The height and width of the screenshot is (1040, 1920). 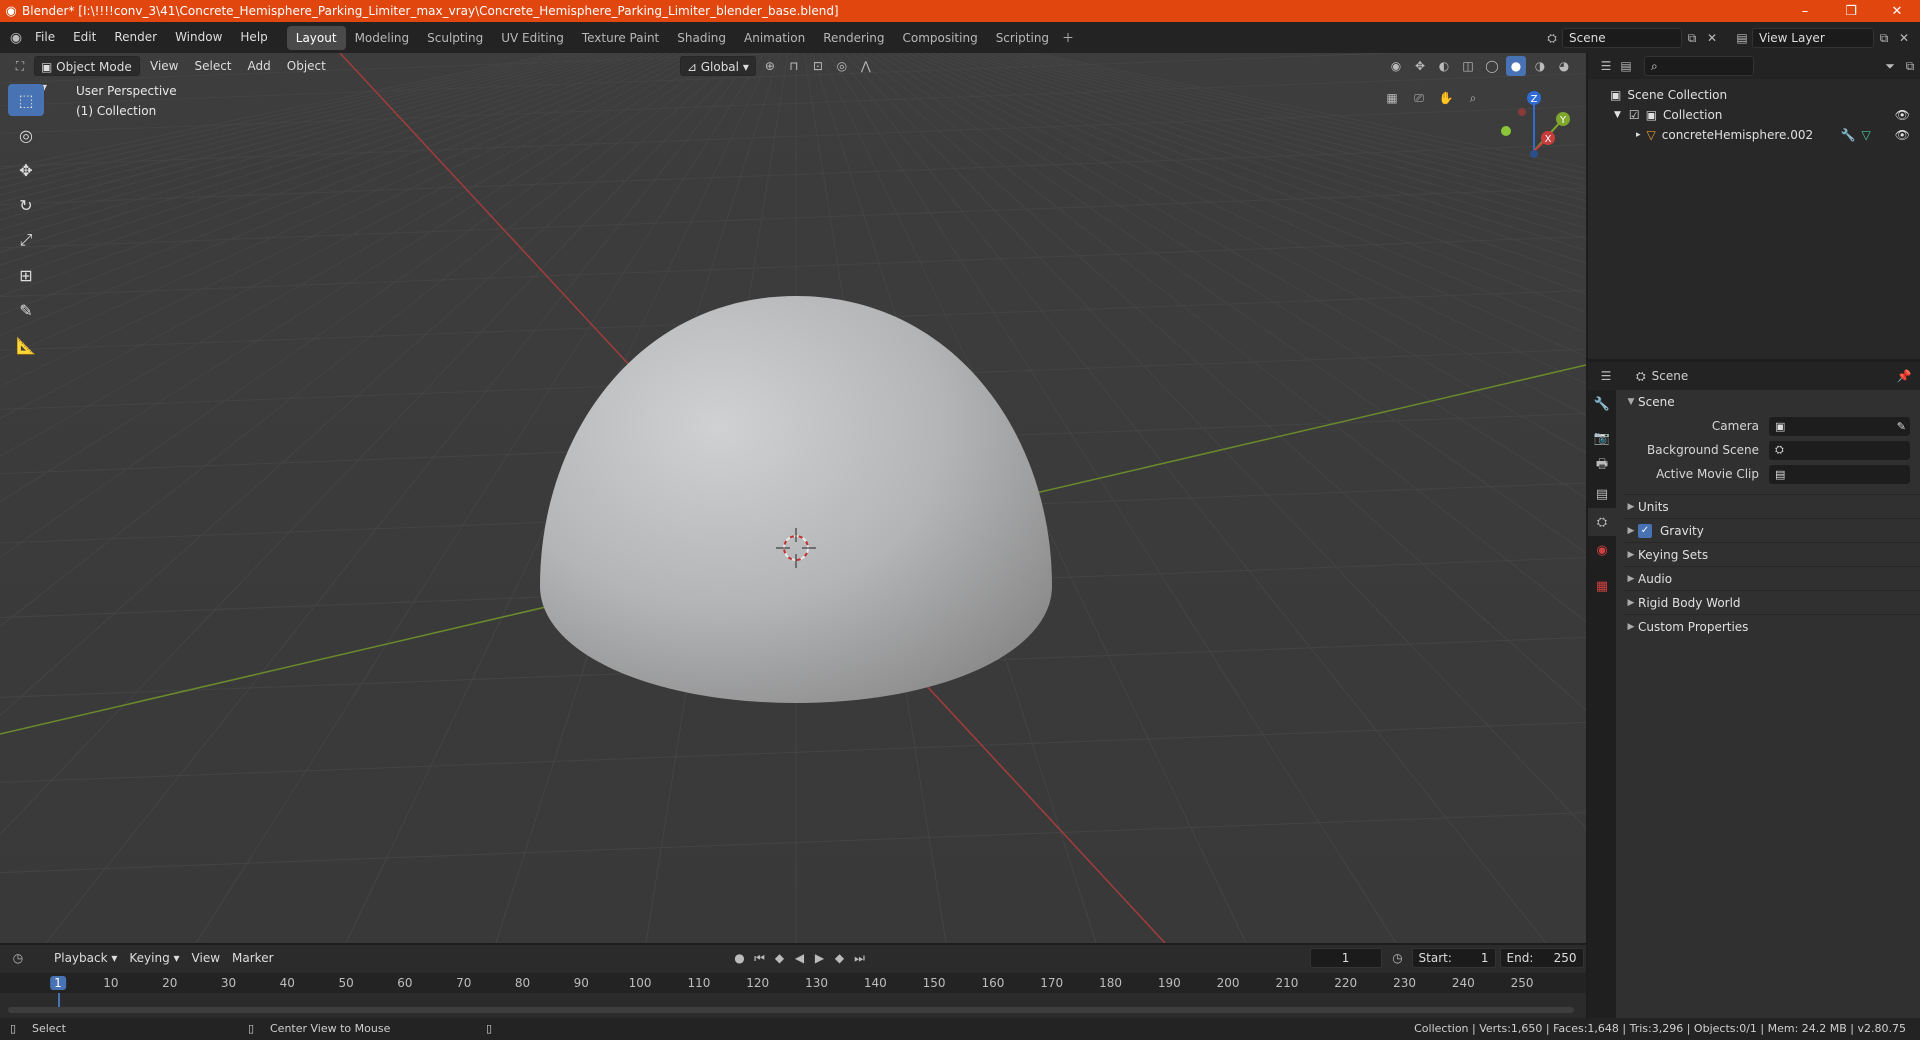 What do you see at coordinates (1712, 38) in the screenshot?
I see `remove-scene-icon: ✕` at bounding box center [1712, 38].